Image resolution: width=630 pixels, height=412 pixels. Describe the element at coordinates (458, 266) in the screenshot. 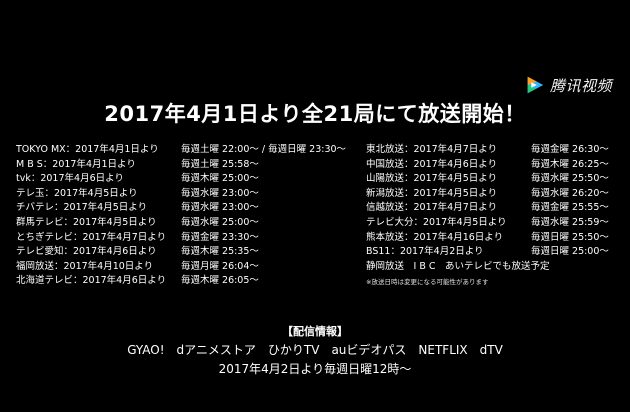

I see `additional-stations-text: 静岡放送 I B C あいテレビでも放送予定` at that location.